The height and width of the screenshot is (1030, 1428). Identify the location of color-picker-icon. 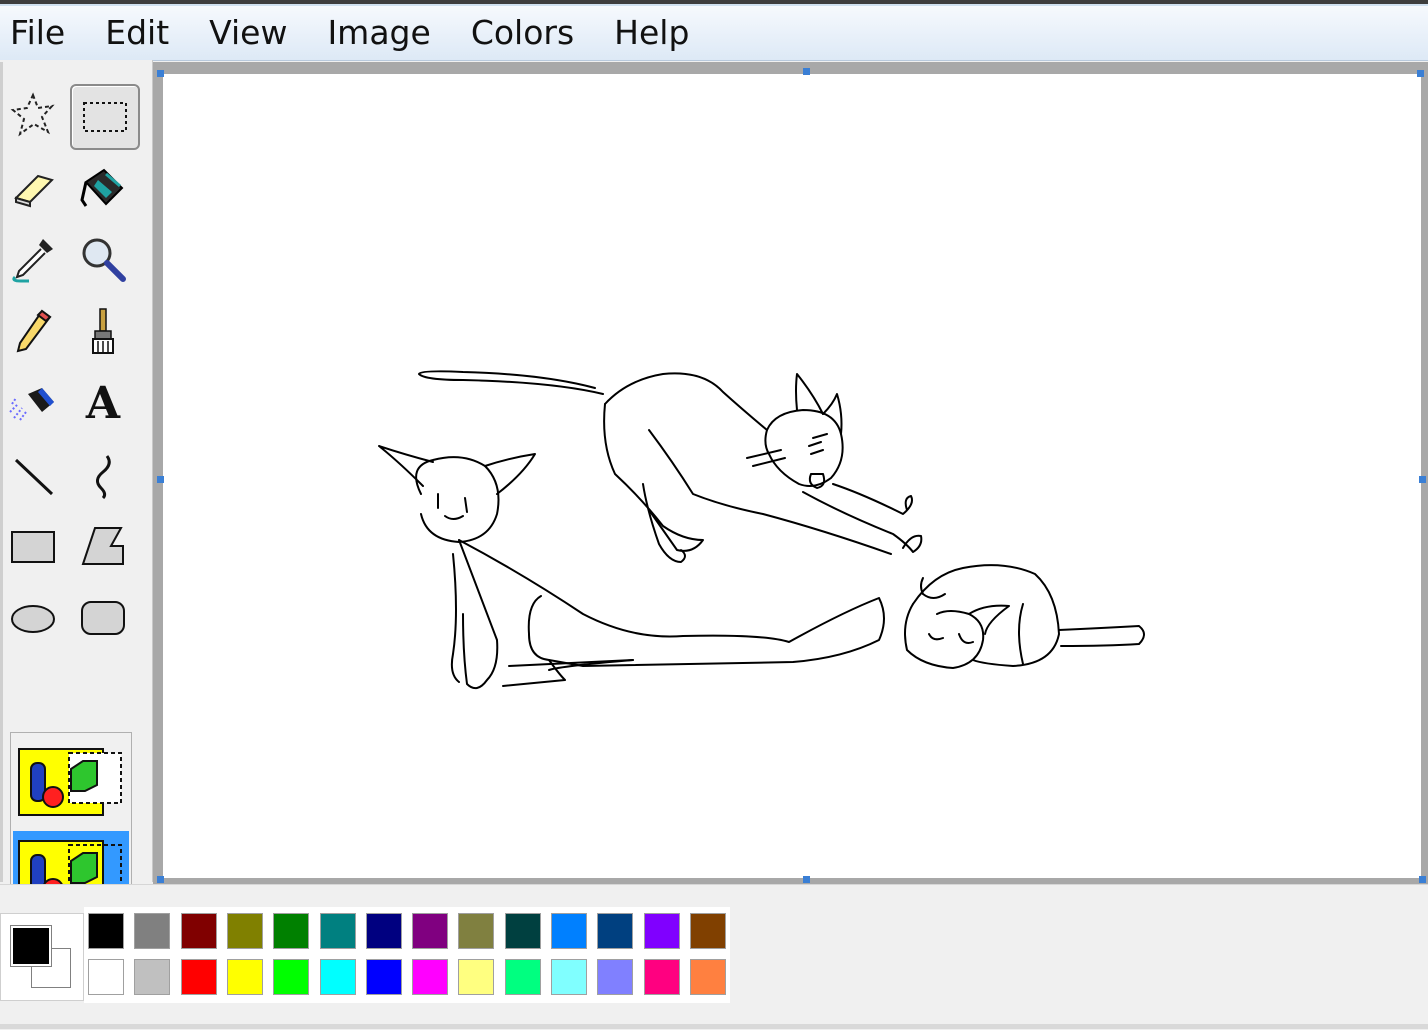
(32, 261).